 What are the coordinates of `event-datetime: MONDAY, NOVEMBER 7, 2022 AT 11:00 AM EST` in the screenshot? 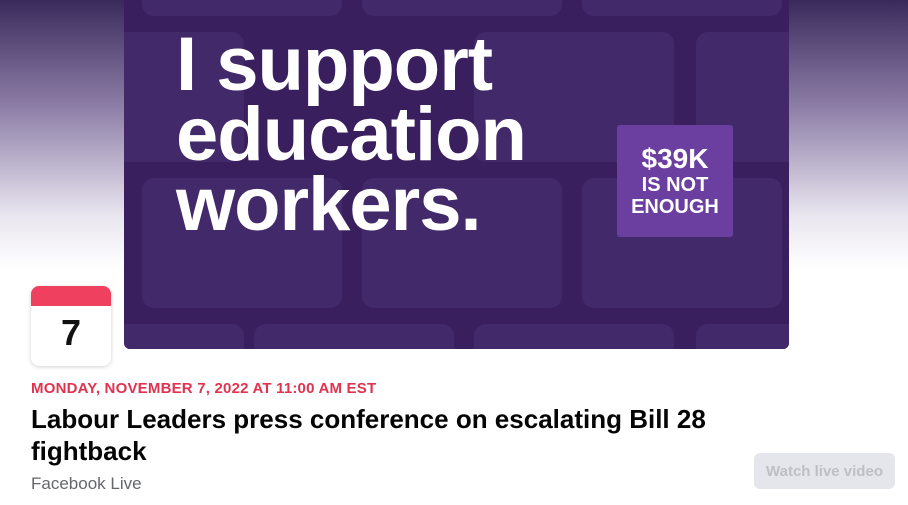 It's located at (204, 388).